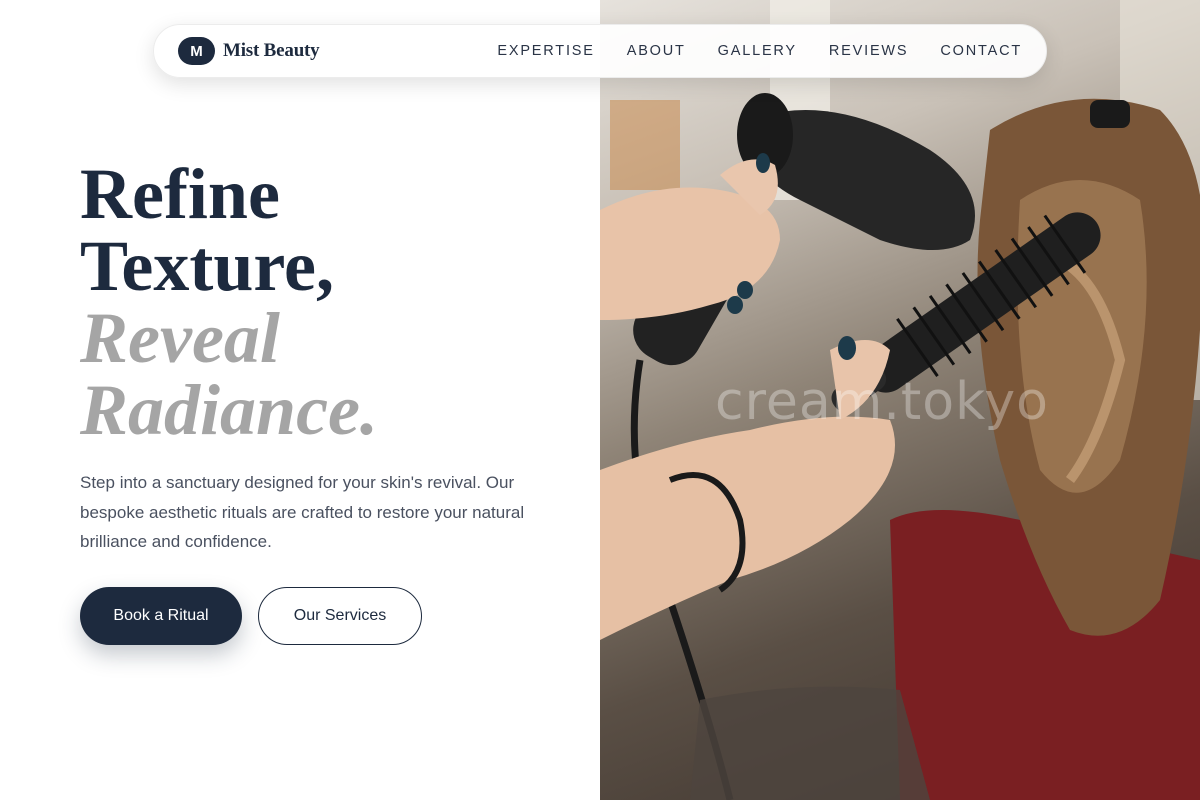 This screenshot has width=1200, height=800. I want to click on headline-accent-2: Radiance., so click(229, 410).